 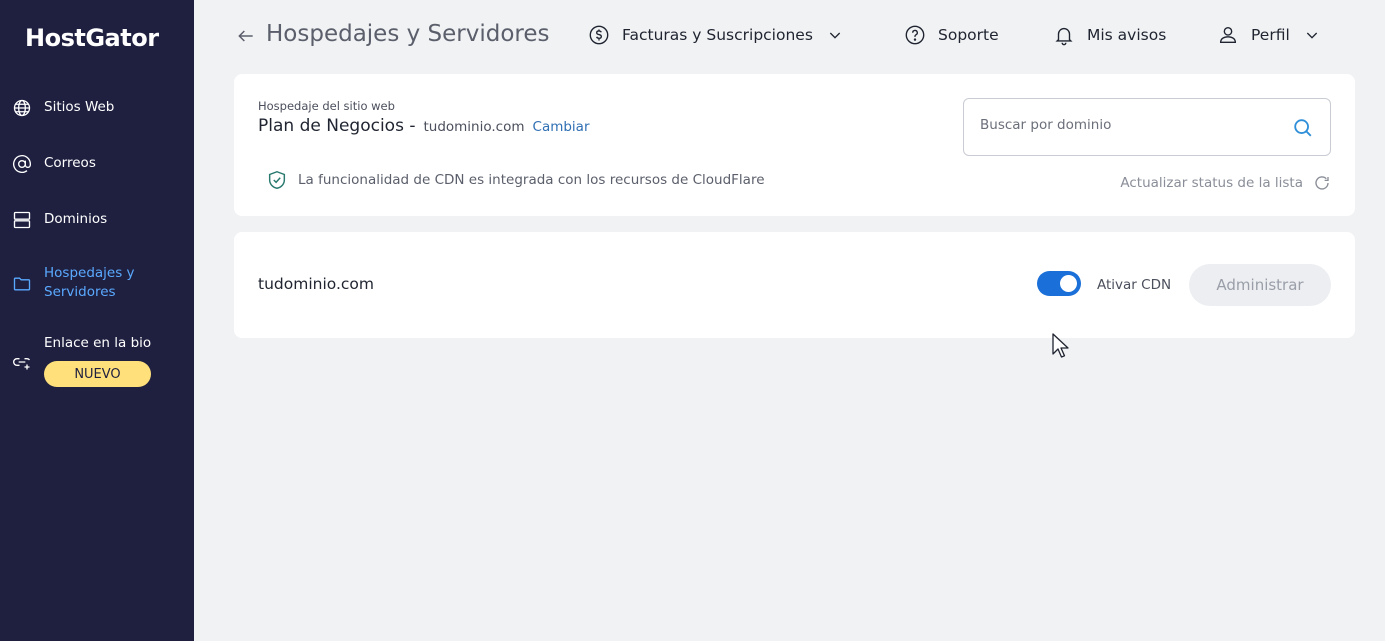 I want to click on manage-button: Administrar, so click(x=1260, y=285).